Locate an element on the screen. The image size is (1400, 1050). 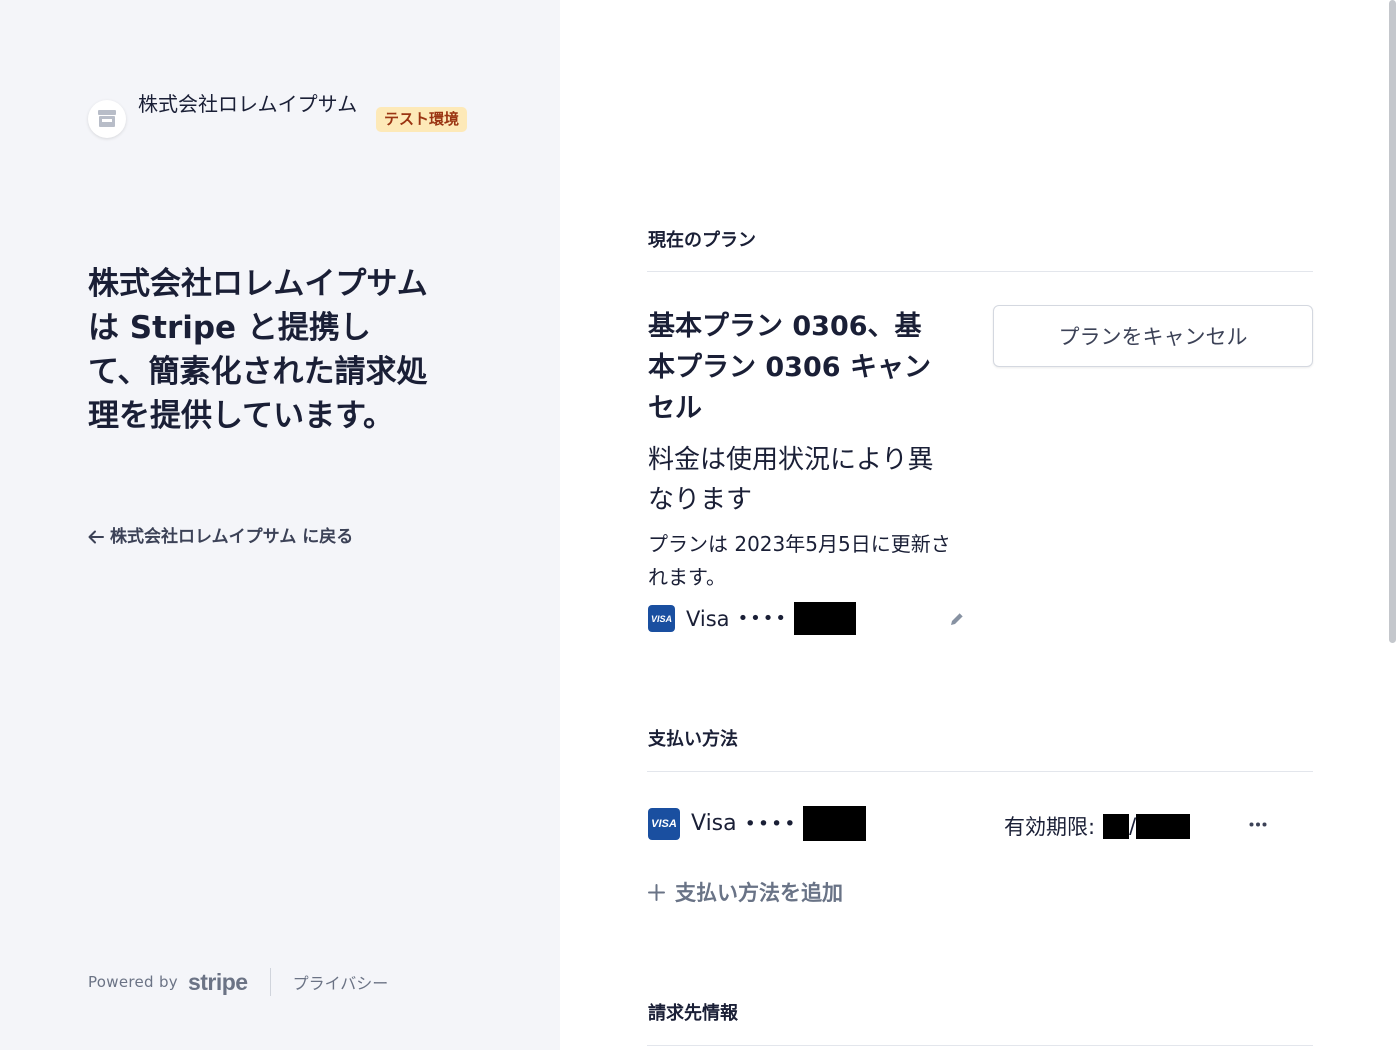
back-to-merchant-link: 株式会社ロレムイプサム に戻る is located at coordinates (220, 537).